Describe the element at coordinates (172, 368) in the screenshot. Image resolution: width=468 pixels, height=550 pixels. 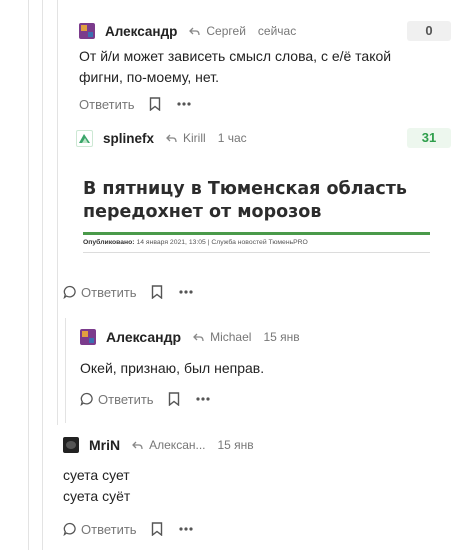
I see `comment-text: Окей, признаю, был неправ.` at that location.